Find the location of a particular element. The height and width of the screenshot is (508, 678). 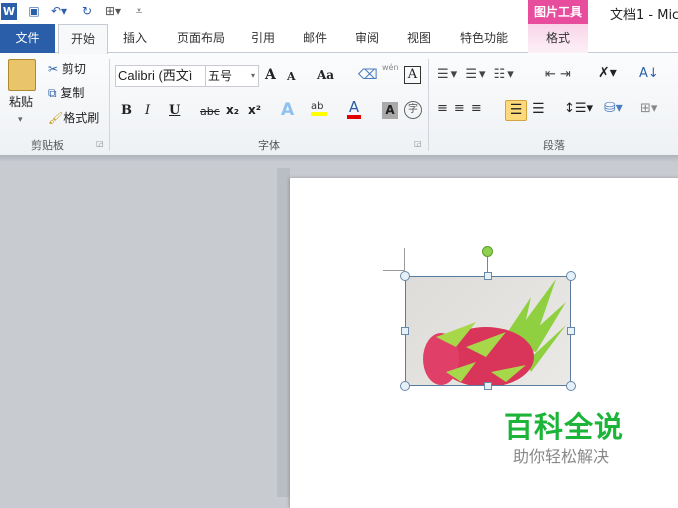

redo-icon: ↻ is located at coordinates (87, 11).